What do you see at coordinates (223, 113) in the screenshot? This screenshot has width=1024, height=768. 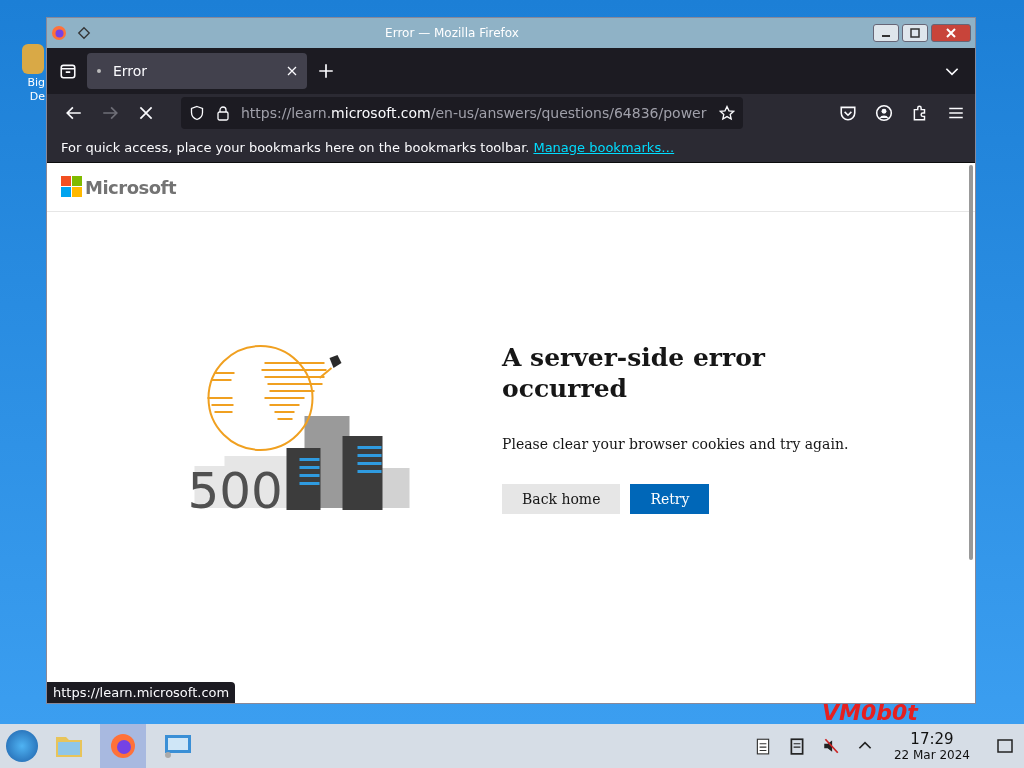 I see `lock-icon` at bounding box center [223, 113].